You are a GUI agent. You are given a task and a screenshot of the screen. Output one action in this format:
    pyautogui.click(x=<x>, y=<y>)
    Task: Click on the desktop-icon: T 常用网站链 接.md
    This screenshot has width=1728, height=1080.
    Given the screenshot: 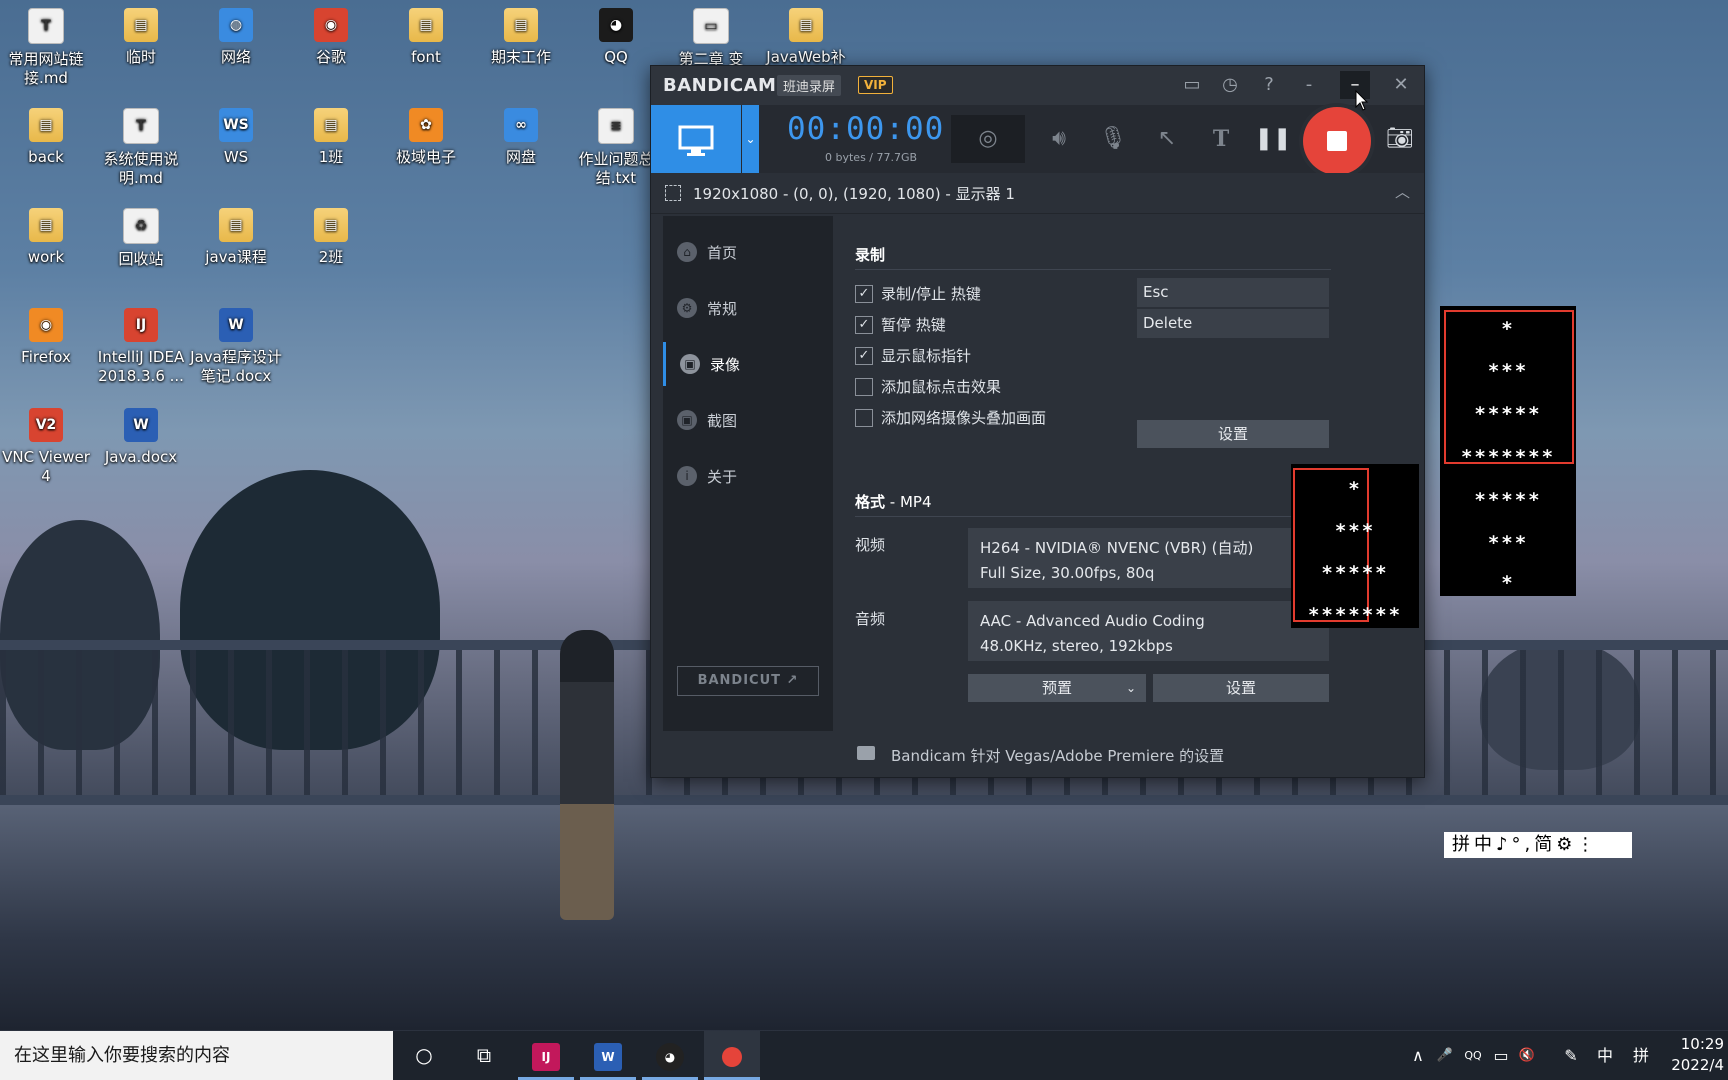 What is the action you would take?
    pyautogui.click(x=46, y=46)
    